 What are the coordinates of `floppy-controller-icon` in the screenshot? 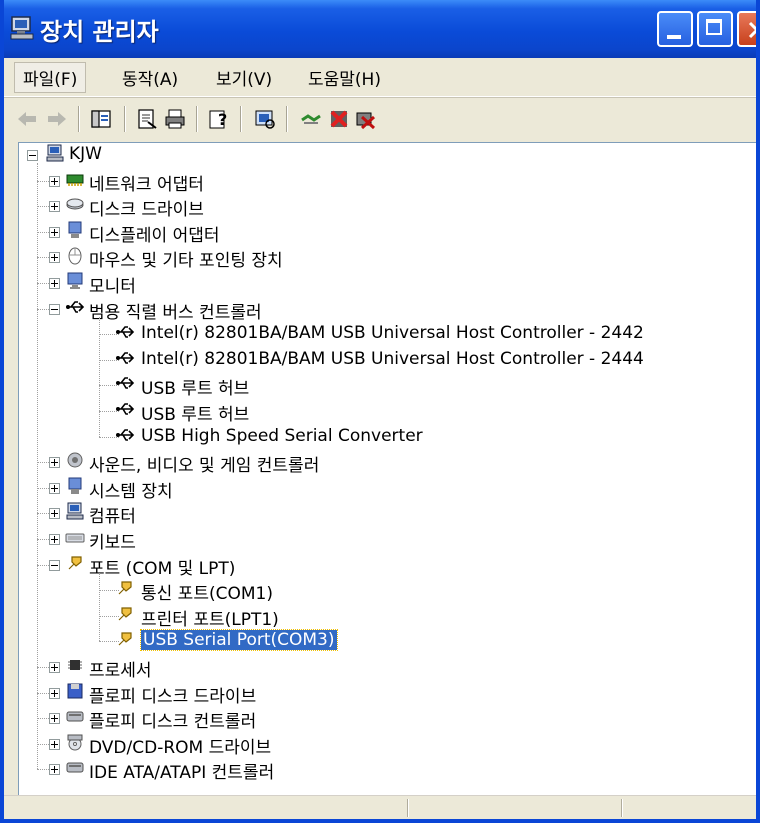 It's located at (75, 716).